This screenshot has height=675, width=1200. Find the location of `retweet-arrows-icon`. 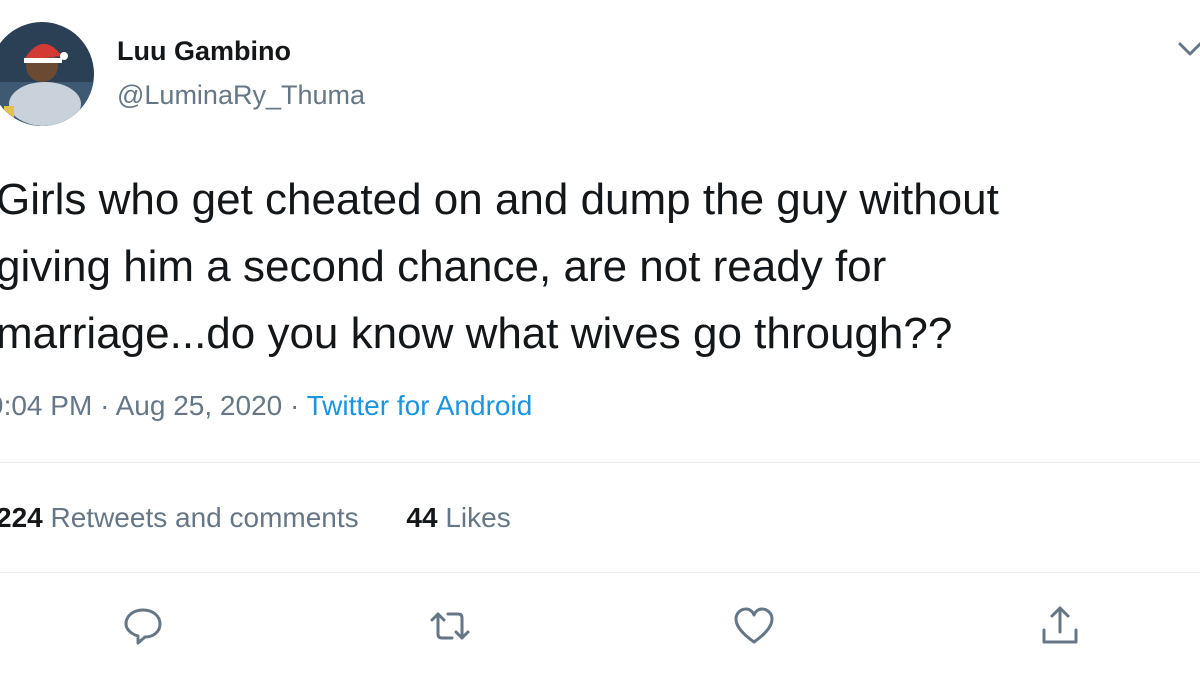

retweet-arrows-icon is located at coordinates (450, 626).